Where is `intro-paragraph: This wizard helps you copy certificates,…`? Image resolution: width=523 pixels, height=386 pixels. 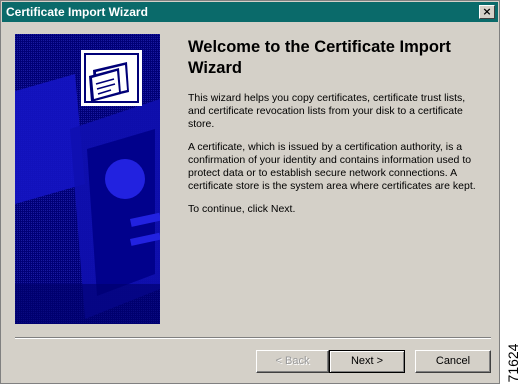
intro-paragraph: This wizard helps you copy certificates,… is located at coordinates (327, 111).